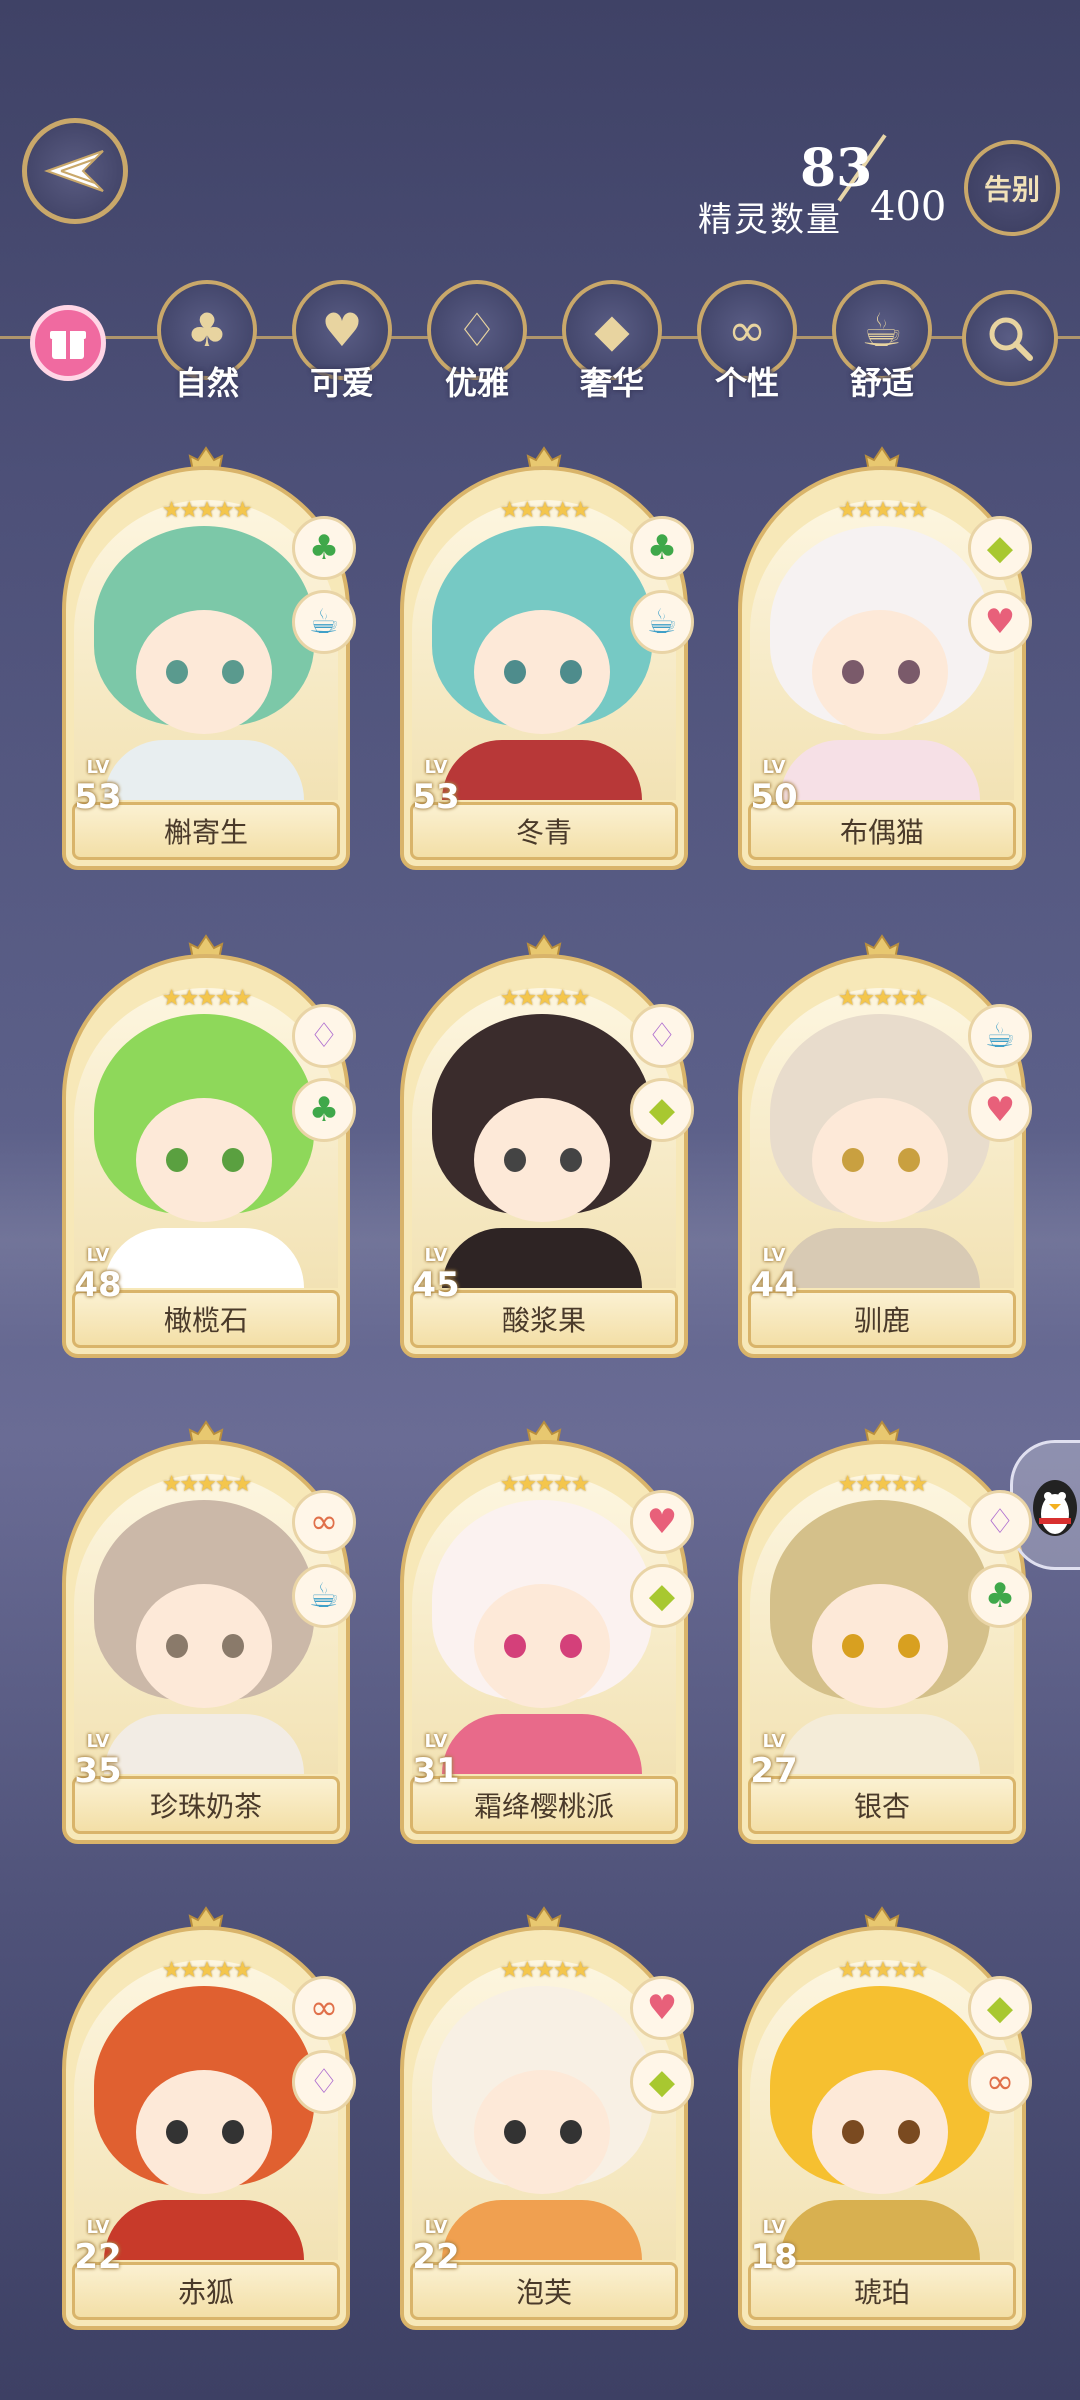 This screenshot has width=1080, height=2400. Describe the element at coordinates (98, 793) in the screenshot. I see `level-badge: LV 53` at that location.